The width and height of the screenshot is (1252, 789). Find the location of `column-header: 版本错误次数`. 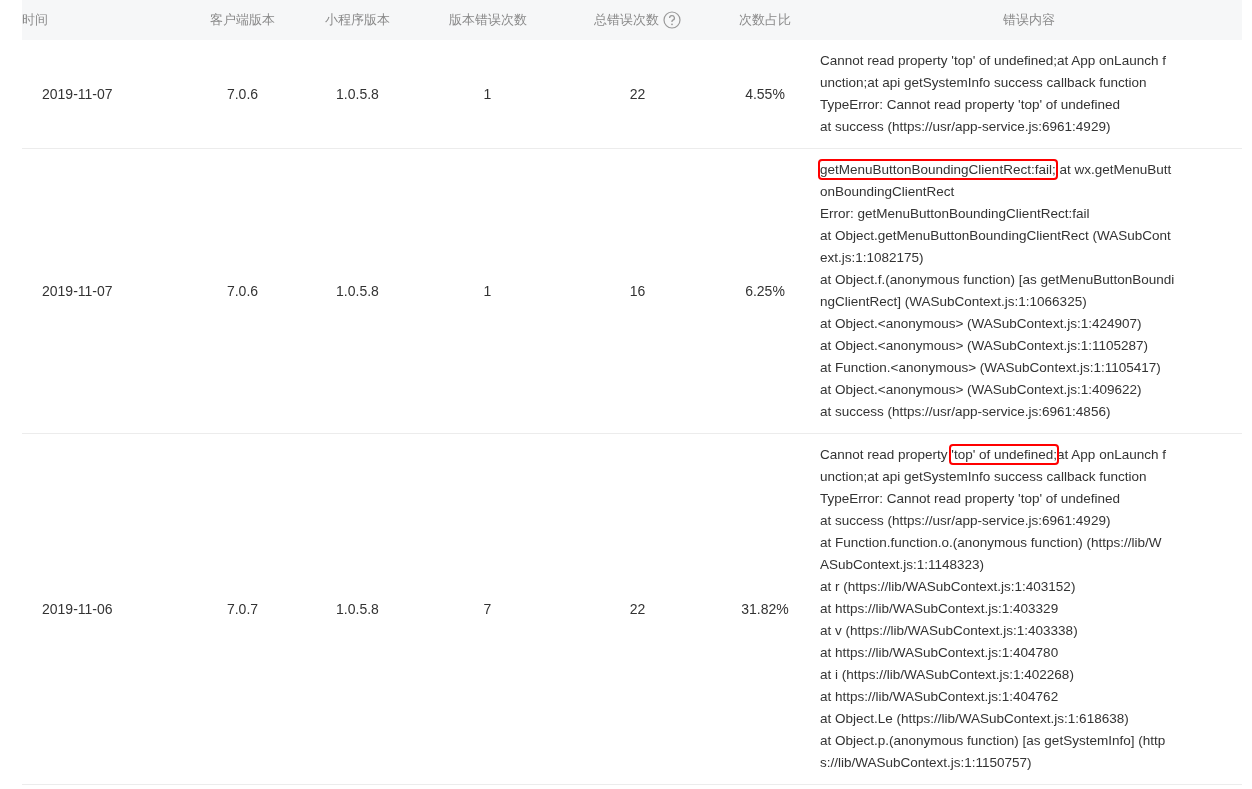

column-header: 版本错误次数 is located at coordinates (487, 20).